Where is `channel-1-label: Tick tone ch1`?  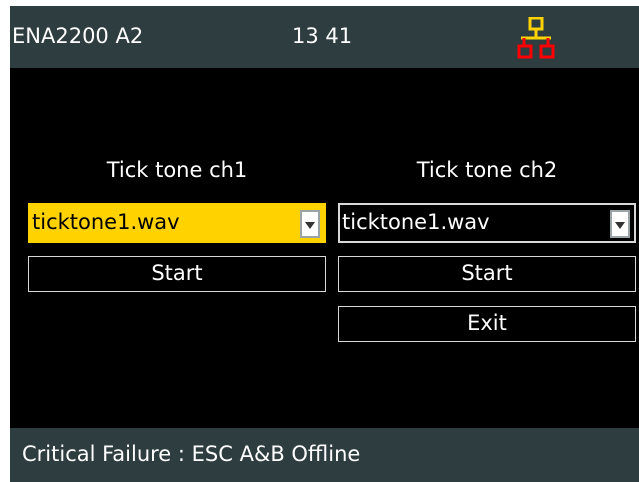
channel-1-label: Tick tone ch1 is located at coordinates (177, 170).